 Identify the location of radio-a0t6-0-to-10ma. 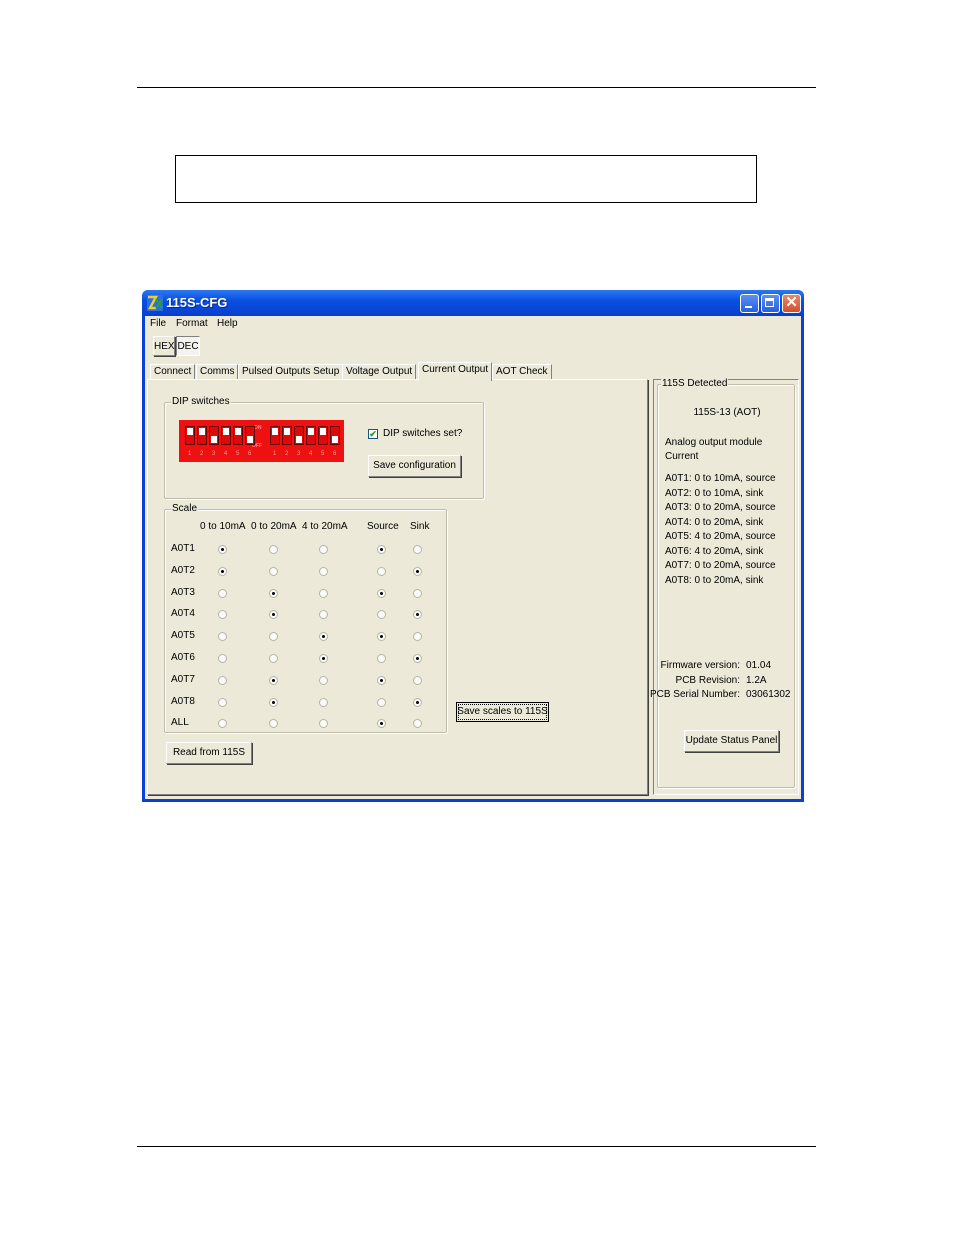
(222, 658).